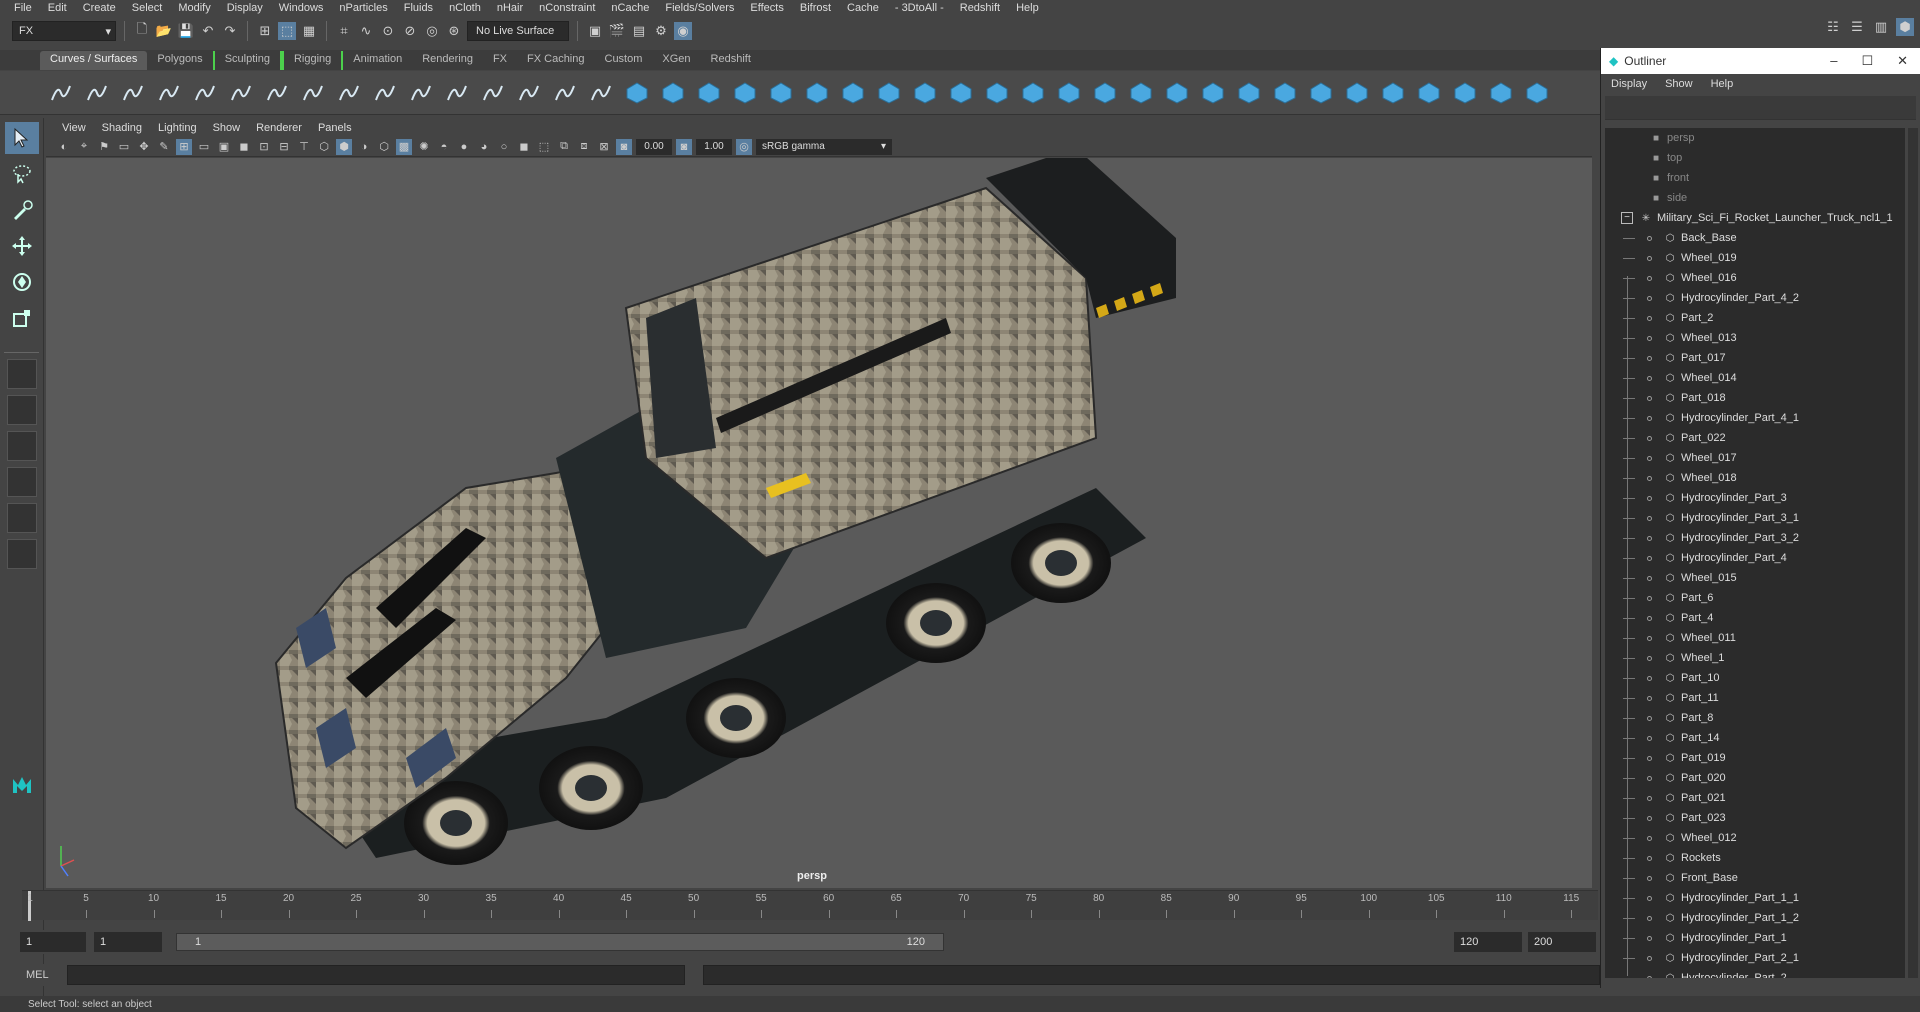 This screenshot has width=1920, height=1012. What do you see at coordinates (344, 146) in the screenshot?
I see `smooth-shade-icon: ⬢` at bounding box center [344, 146].